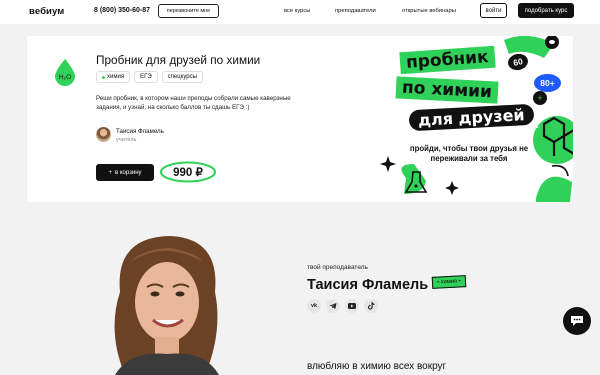 This screenshot has width=600, height=375. I want to click on nav-teachers: преподаватели, so click(355, 11).